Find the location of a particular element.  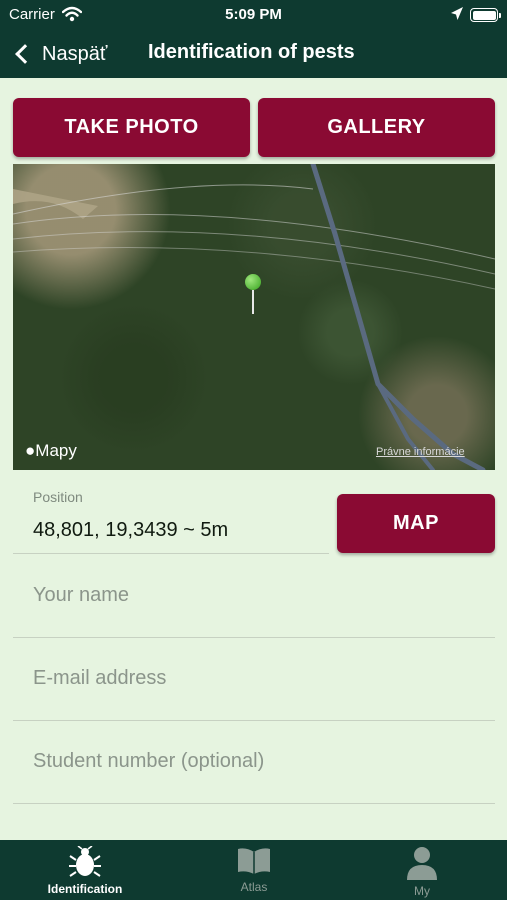

tab-identification: Identification is located at coordinates (85, 870).